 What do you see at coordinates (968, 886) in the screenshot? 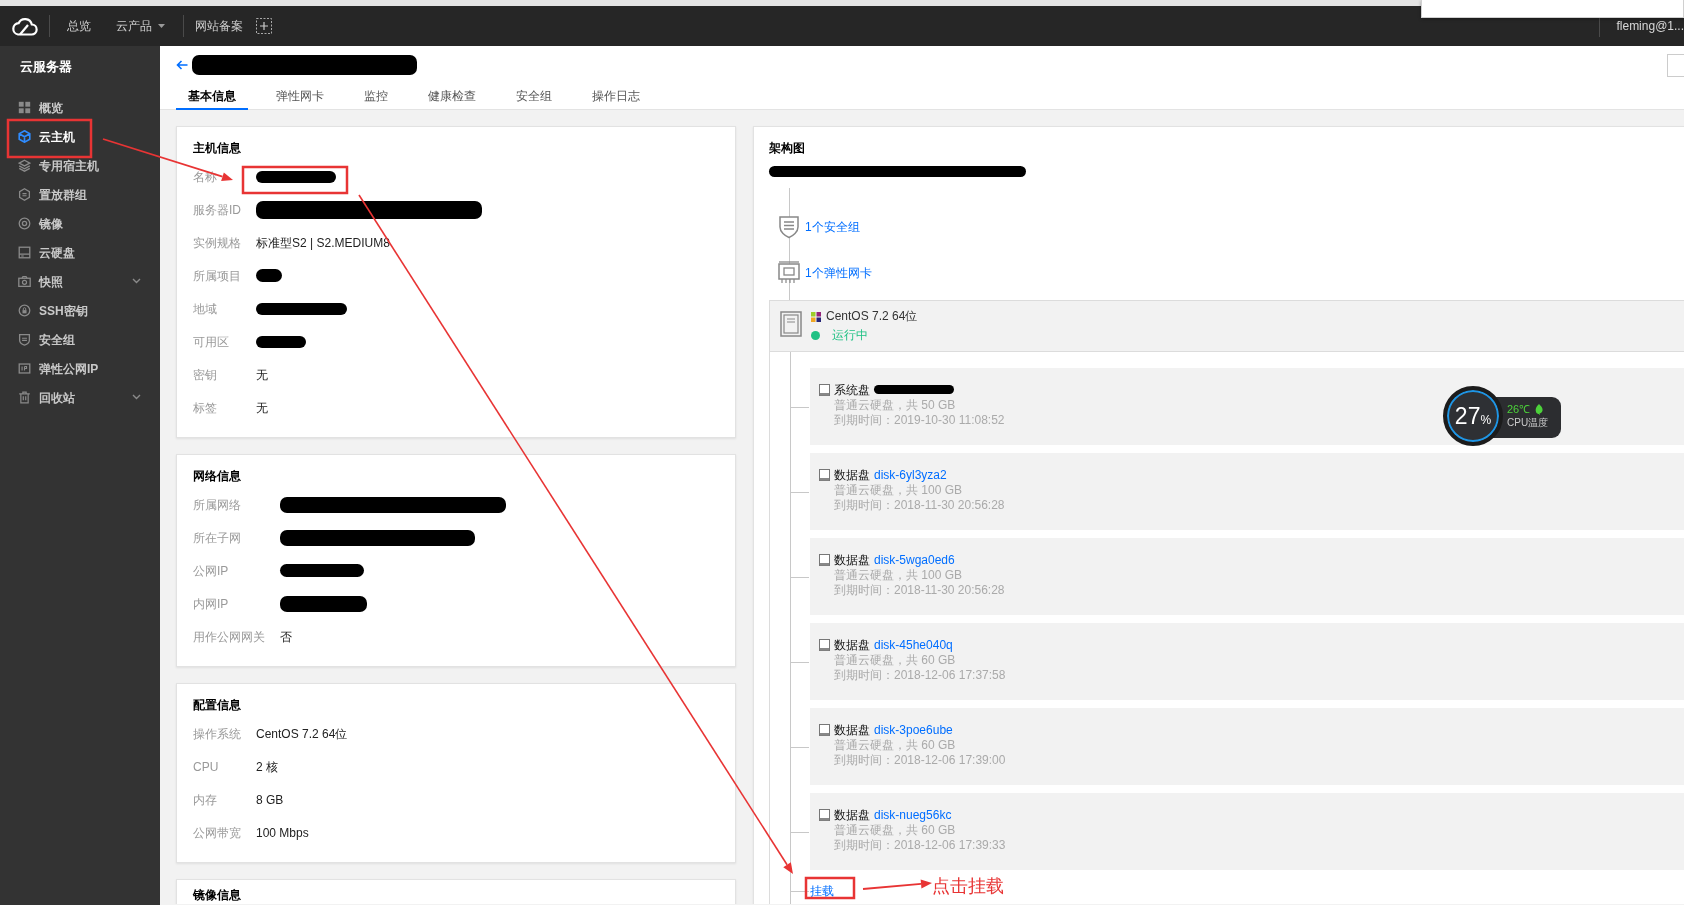
I see `annotation-text: 点击挂载` at bounding box center [968, 886].